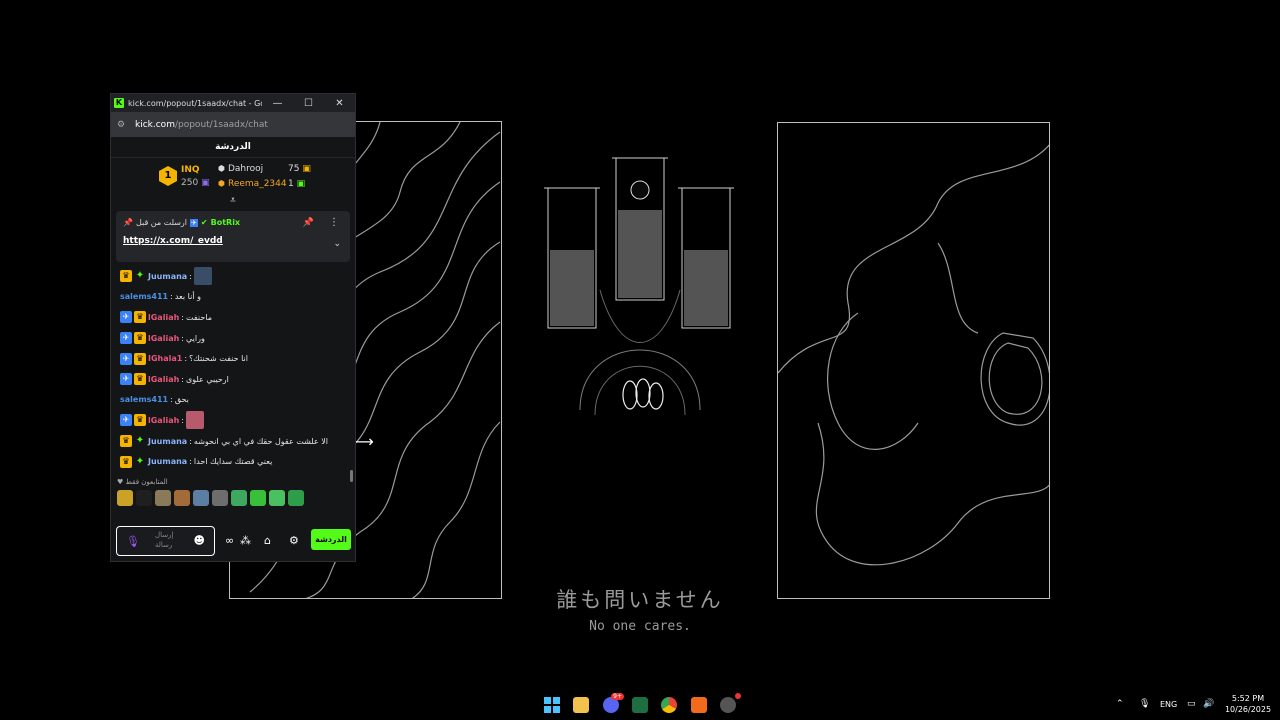  What do you see at coordinates (190, 170) in the screenshot?
I see `leaderboard-top-name: INQ` at bounding box center [190, 170].